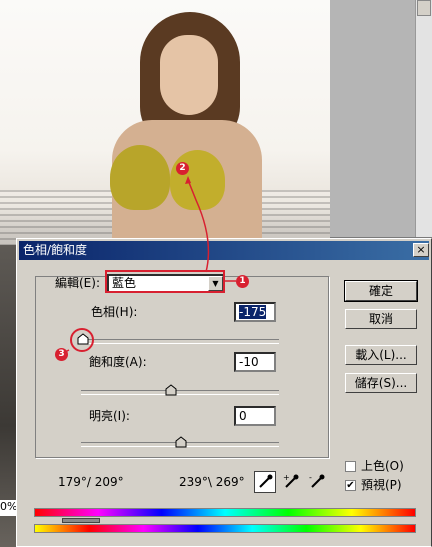 The width and height of the screenshot is (432, 547). Describe the element at coordinates (182, 168) in the screenshot. I see `callout-badge-2: 2` at that location.